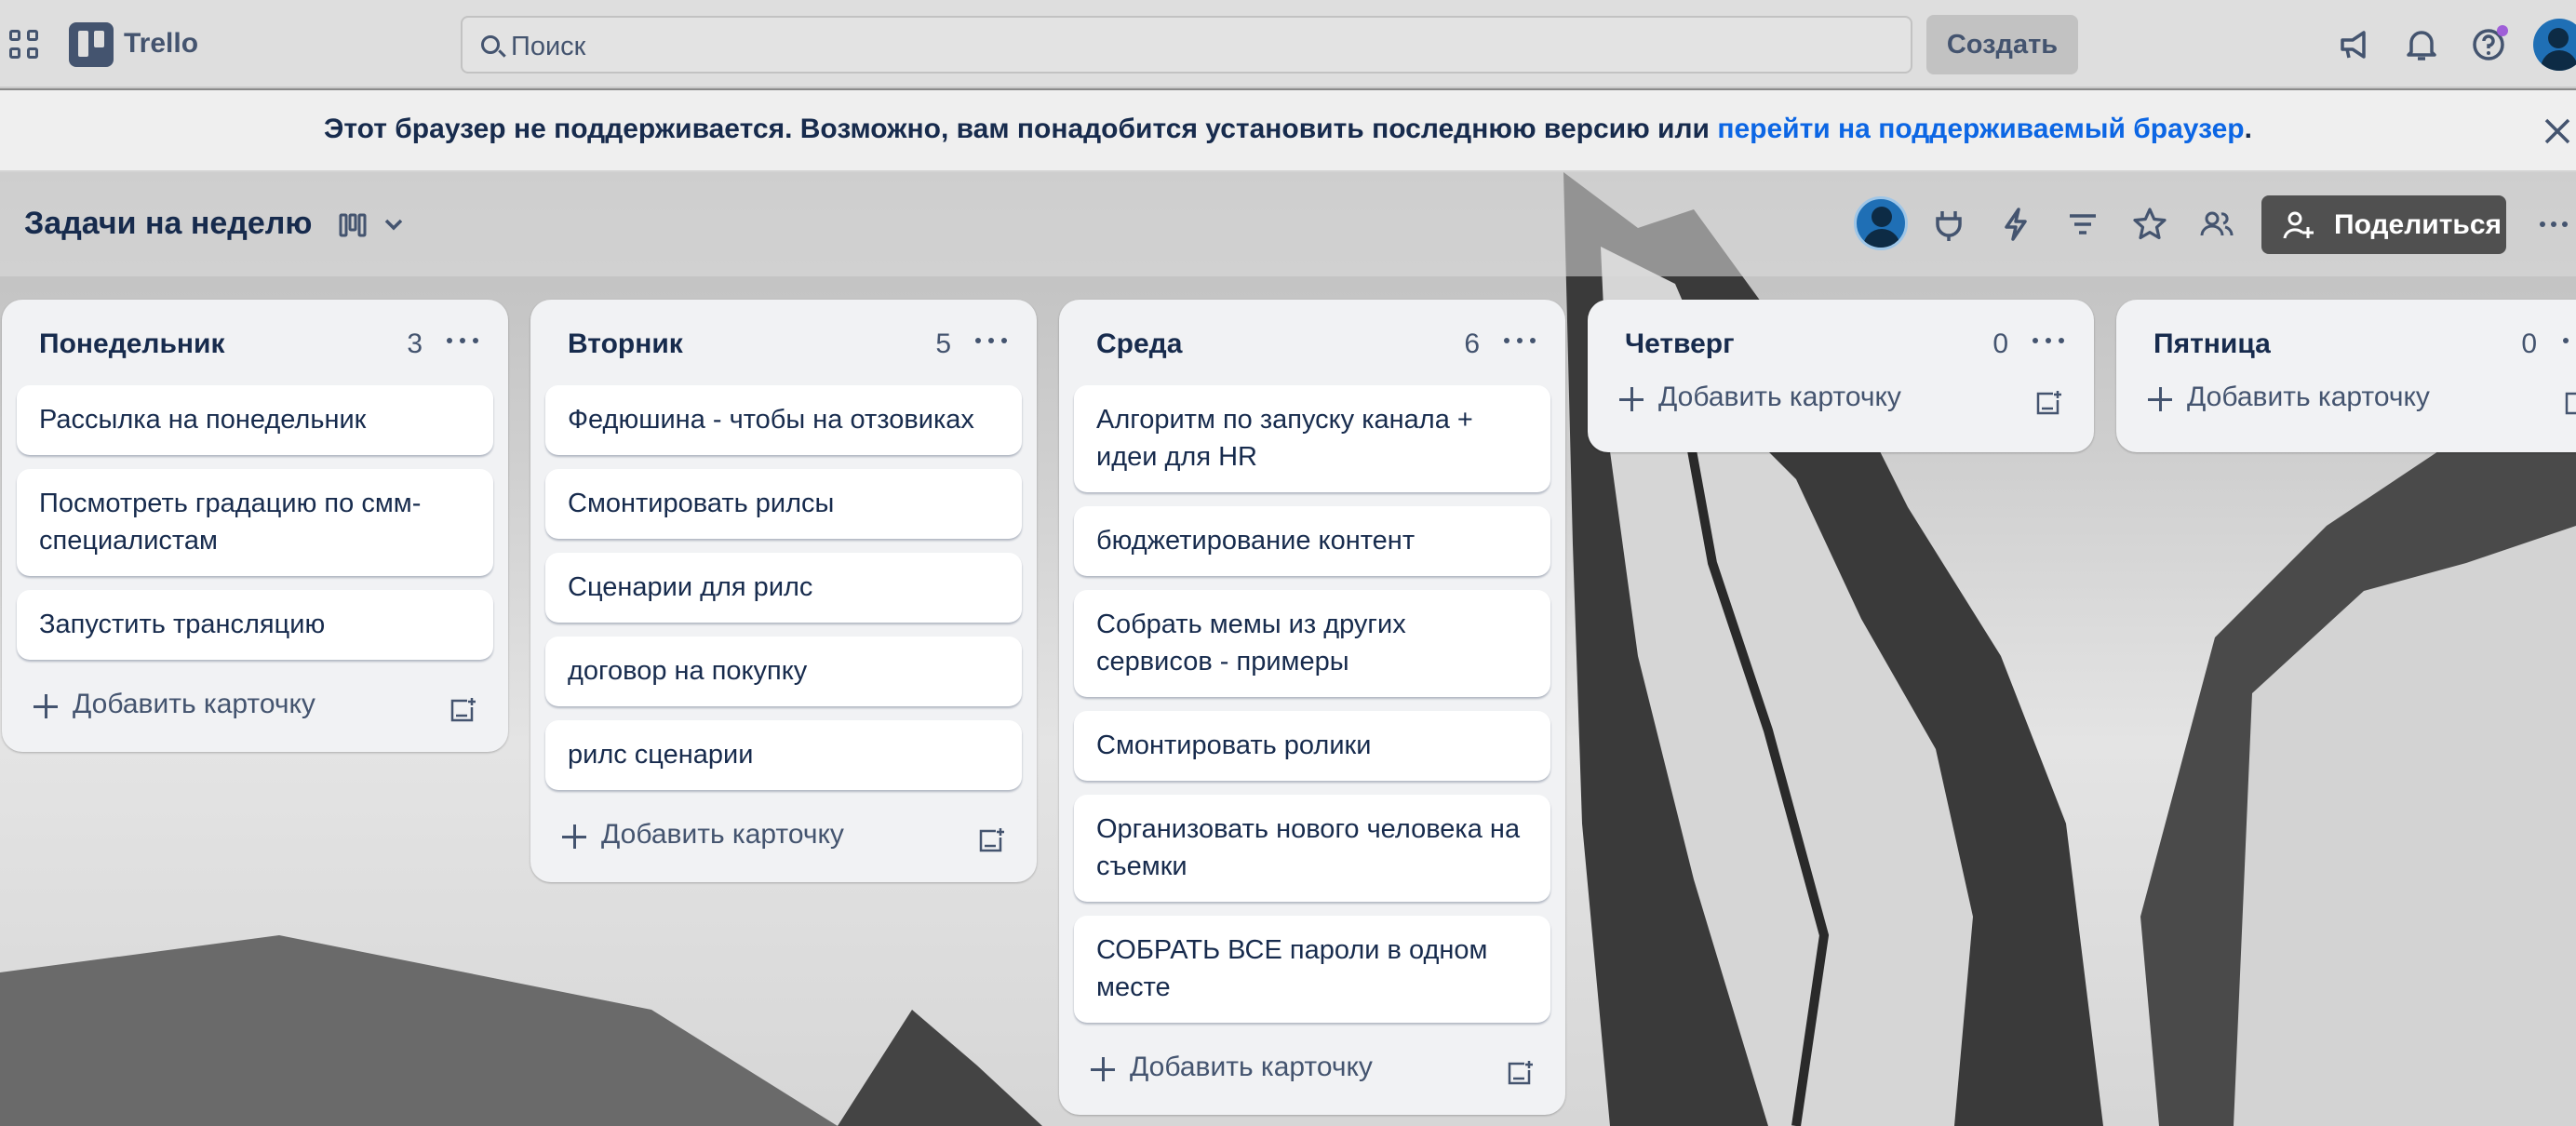  I want to click on list-title: Пятница, so click(2212, 344).